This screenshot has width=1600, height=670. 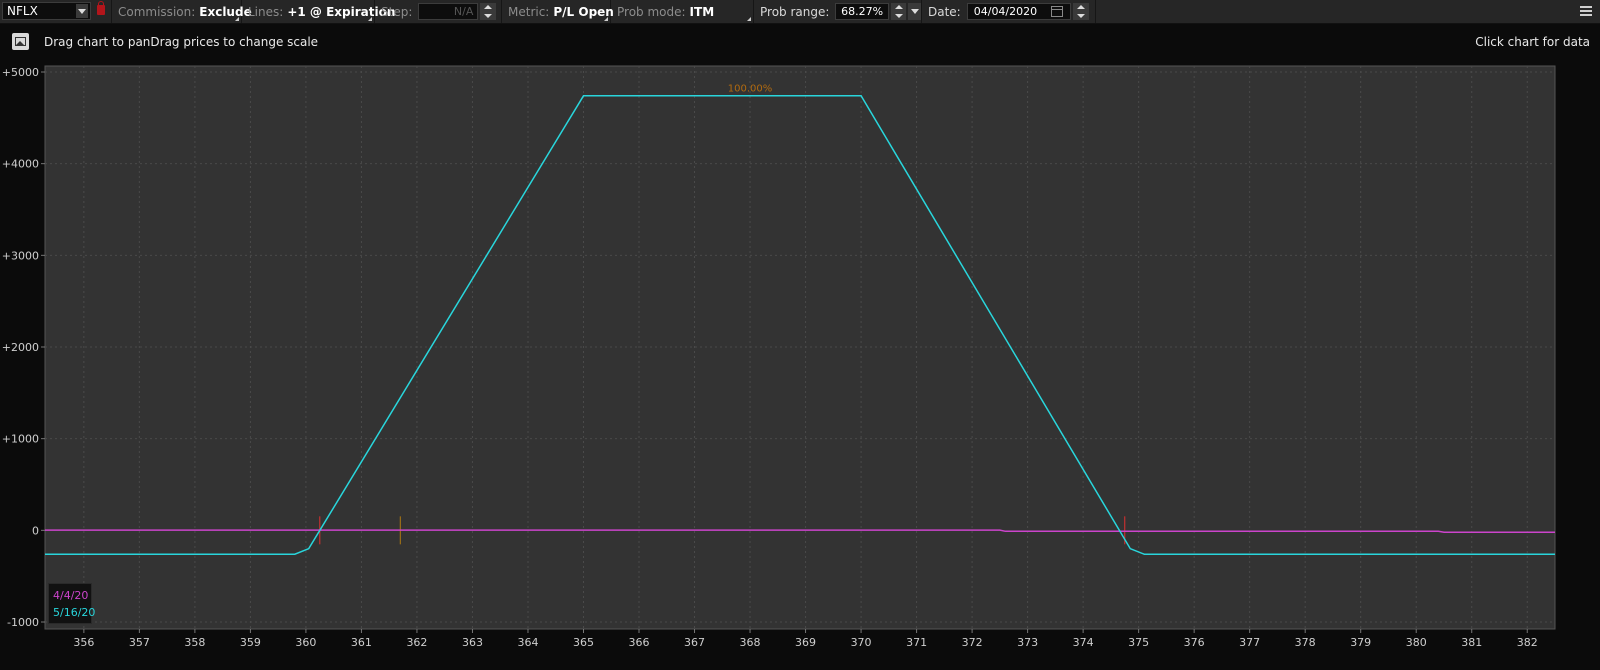 I want to click on commission-dropdown-corner, so click(x=237, y=19).